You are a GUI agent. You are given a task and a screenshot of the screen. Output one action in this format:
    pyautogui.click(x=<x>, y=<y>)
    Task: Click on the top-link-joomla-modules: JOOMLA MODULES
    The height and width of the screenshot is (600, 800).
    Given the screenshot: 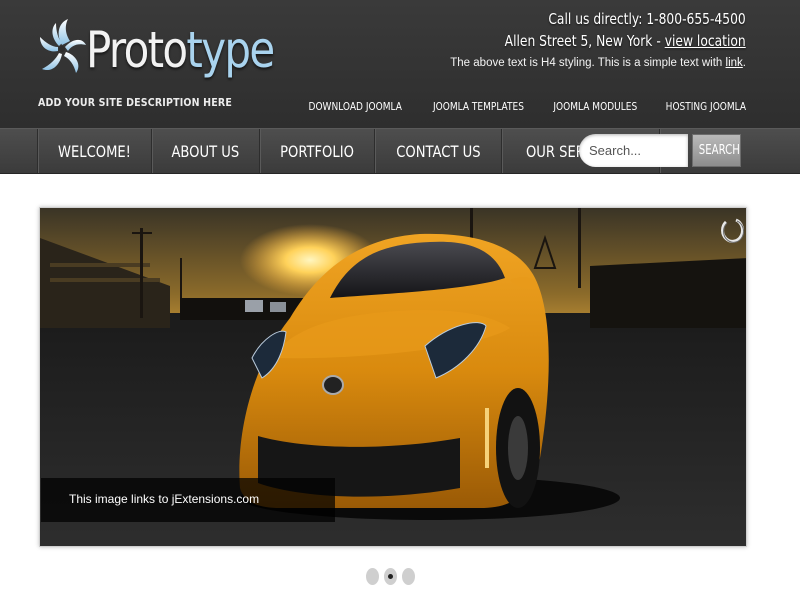 What is the action you would take?
    pyautogui.click(x=595, y=106)
    